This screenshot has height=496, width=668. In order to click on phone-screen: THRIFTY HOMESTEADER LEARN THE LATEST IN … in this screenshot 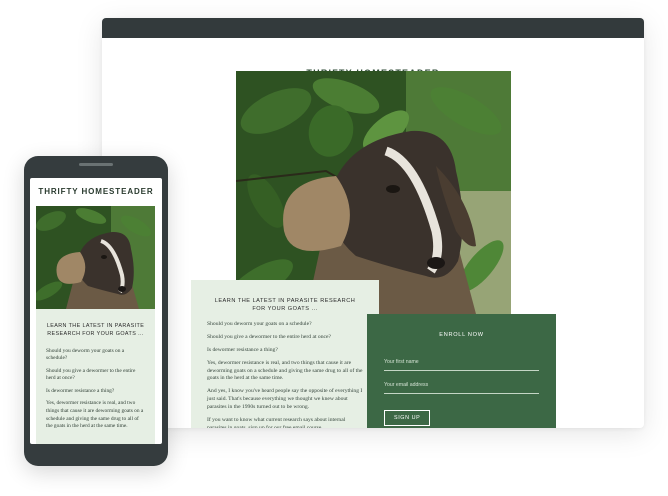, I will do `click(96, 311)`.